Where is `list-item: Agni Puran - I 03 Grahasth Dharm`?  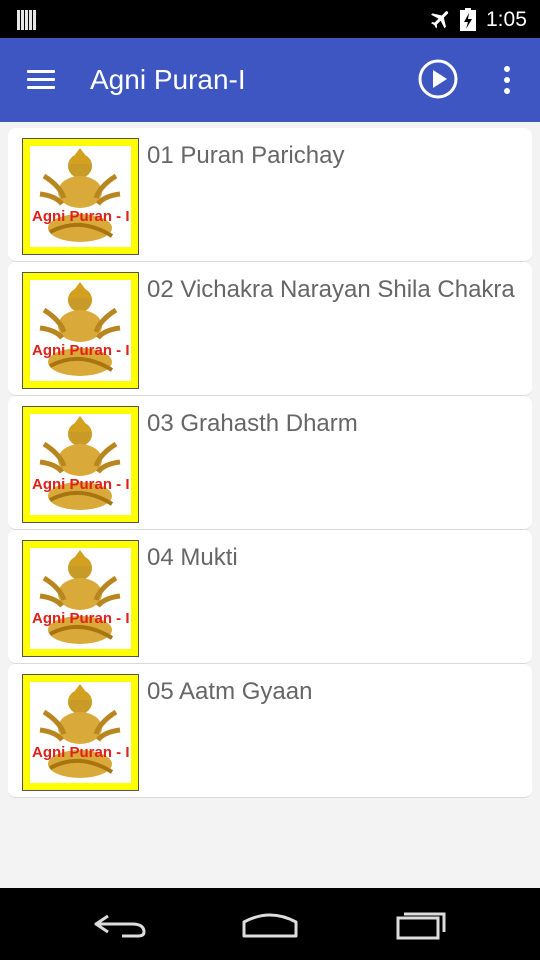
list-item: Agni Puran - I 03 Grahasth Dharm is located at coordinates (270, 463).